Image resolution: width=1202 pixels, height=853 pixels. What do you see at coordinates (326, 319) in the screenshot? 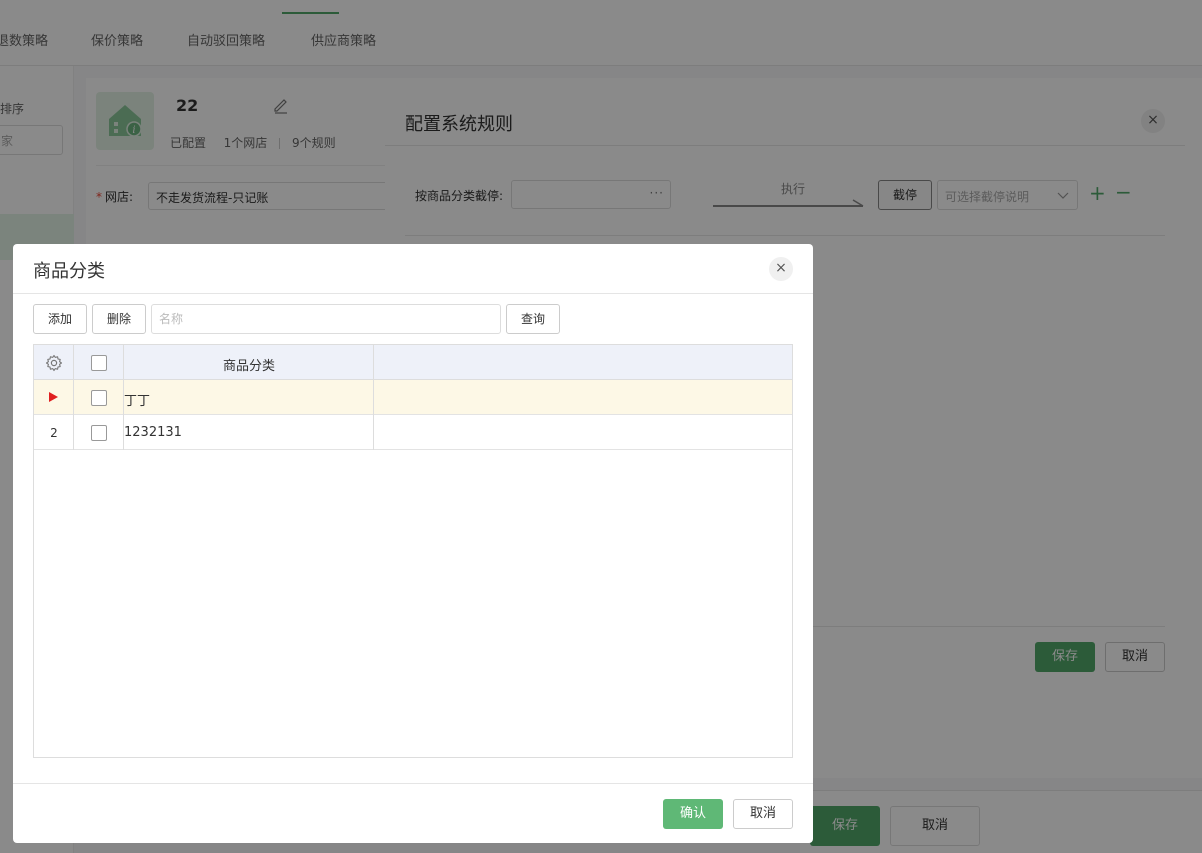
I see `name-search-input` at bounding box center [326, 319].